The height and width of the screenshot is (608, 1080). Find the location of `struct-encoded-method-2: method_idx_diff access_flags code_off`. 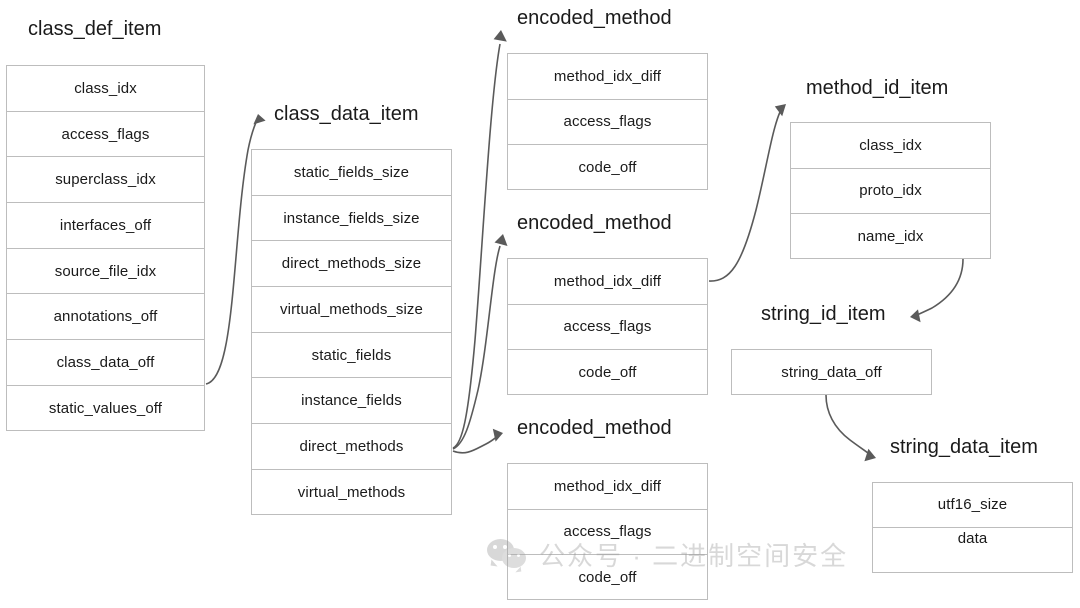

struct-encoded-method-2: method_idx_diff access_flags code_off is located at coordinates (607, 326).